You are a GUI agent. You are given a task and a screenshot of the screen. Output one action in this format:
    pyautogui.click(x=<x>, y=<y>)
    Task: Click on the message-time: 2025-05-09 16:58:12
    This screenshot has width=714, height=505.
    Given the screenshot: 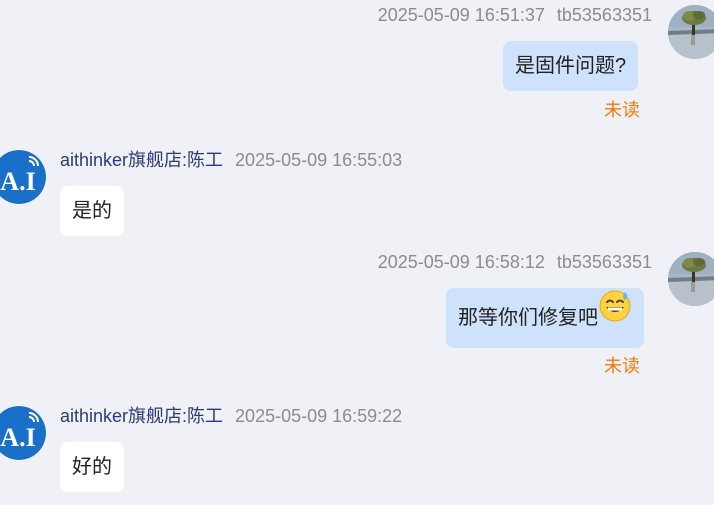 What is the action you would take?
    pyautogui.click(x=461, y=262)
    